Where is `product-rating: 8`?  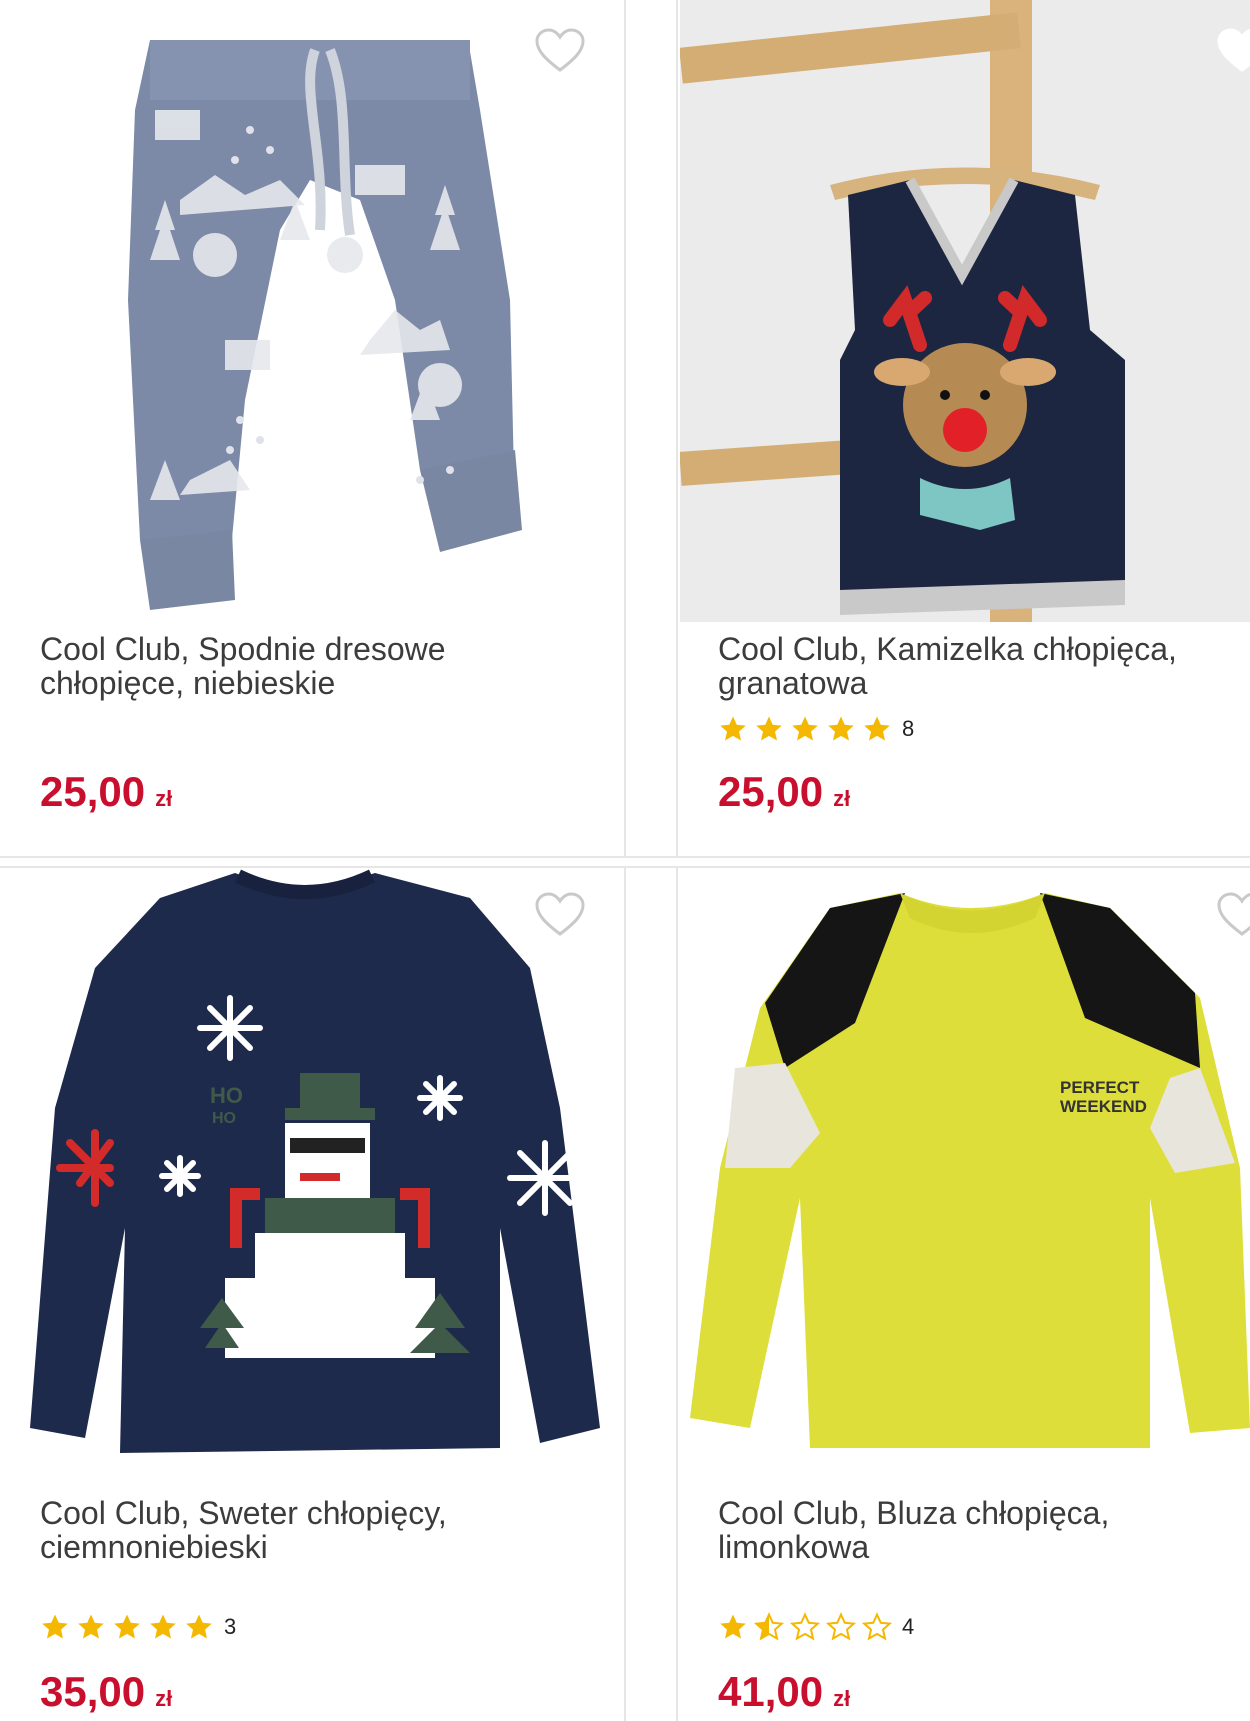 product-rating: 8 is located at coordinates (816, 729).